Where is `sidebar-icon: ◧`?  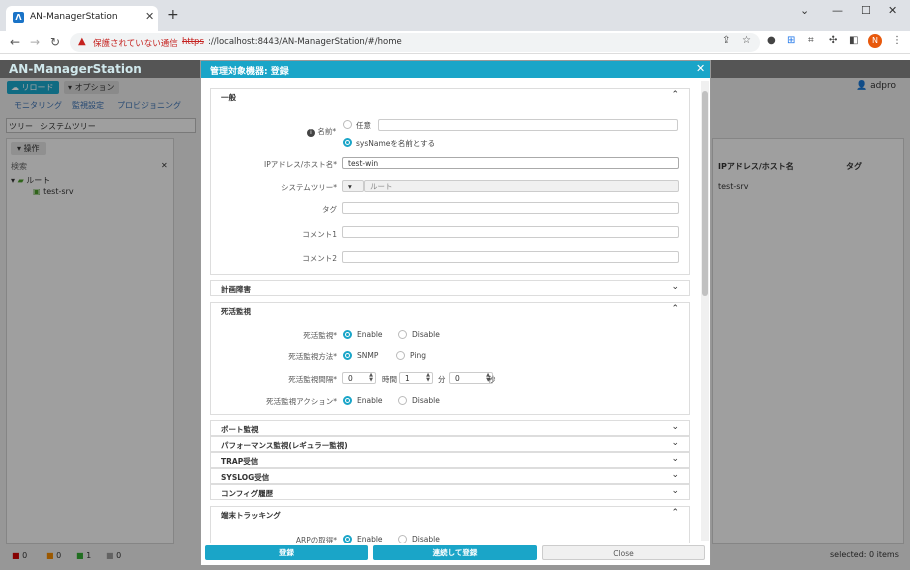
sidebar-icon: ◧ is located at coordinates (853, 40).